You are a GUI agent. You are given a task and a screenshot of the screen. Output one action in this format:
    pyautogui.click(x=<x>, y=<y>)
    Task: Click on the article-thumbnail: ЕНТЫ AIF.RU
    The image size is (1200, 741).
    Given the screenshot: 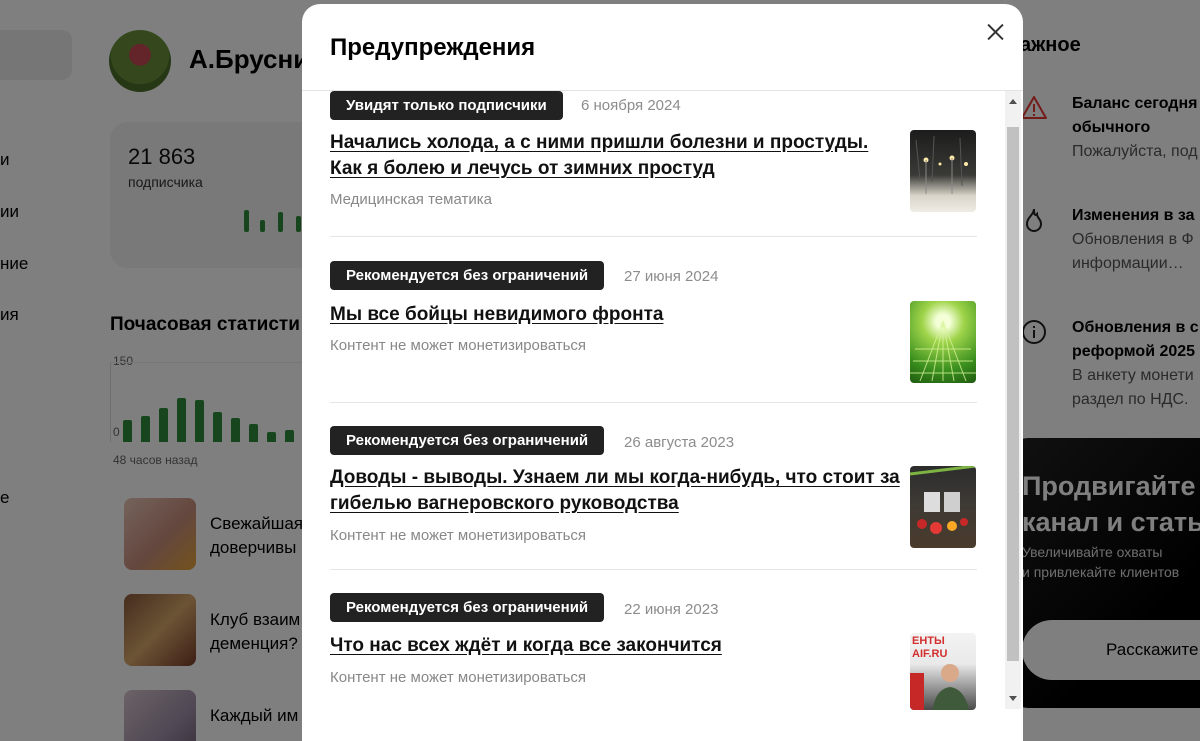 What is the action you would take?
    pyautogui.click(x=943, y=671)
    